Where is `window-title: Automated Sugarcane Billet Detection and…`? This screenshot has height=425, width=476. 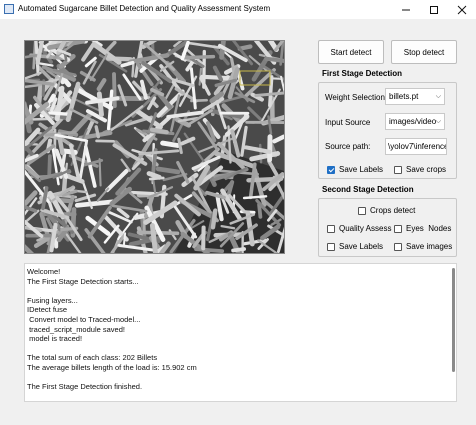 window-title: Automated Sugarcane Billet Detection and… is located at coordinates (144, 8).